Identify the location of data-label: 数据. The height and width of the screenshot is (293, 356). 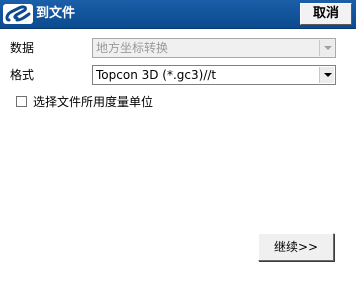
(22, 48).